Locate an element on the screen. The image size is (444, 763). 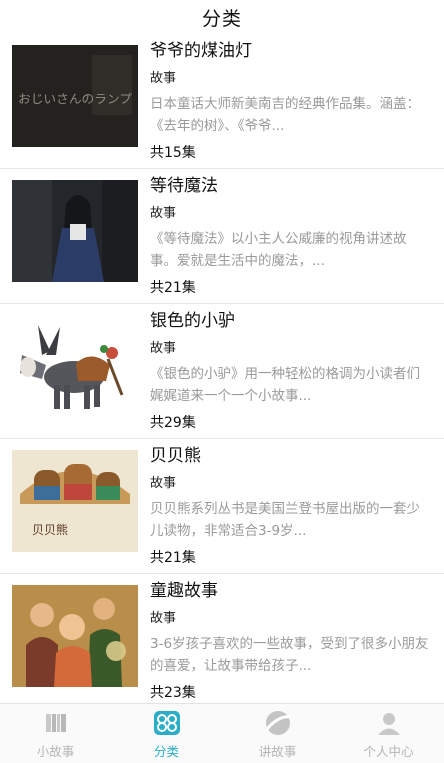
tab-category: 分类 is located at coordinates (166, 733).